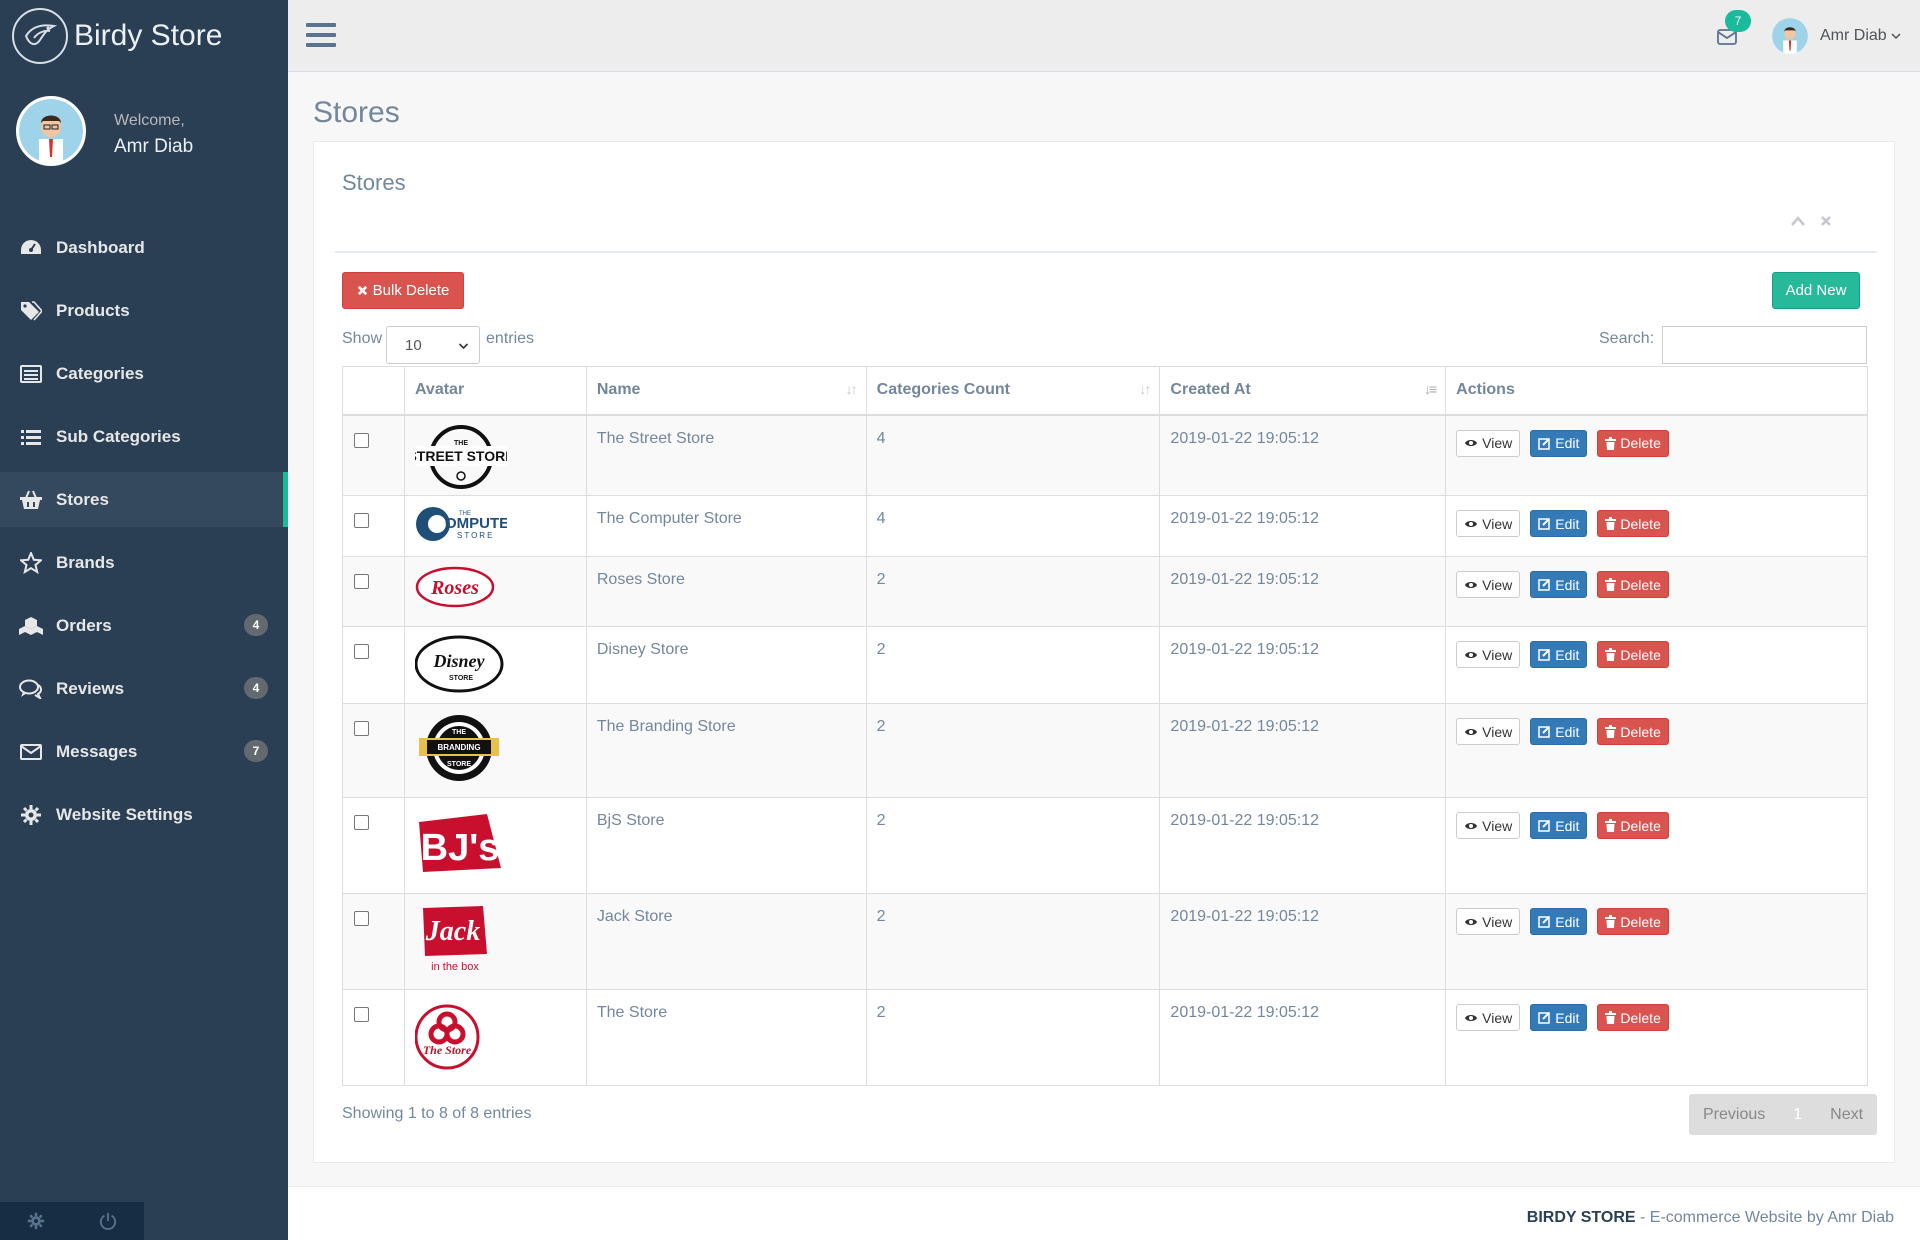 The width and height of the screenshot is (1920, 1240). Describe the element at coordinates (1611, 584) in the screenshot. I see `trash-icon` at that location.